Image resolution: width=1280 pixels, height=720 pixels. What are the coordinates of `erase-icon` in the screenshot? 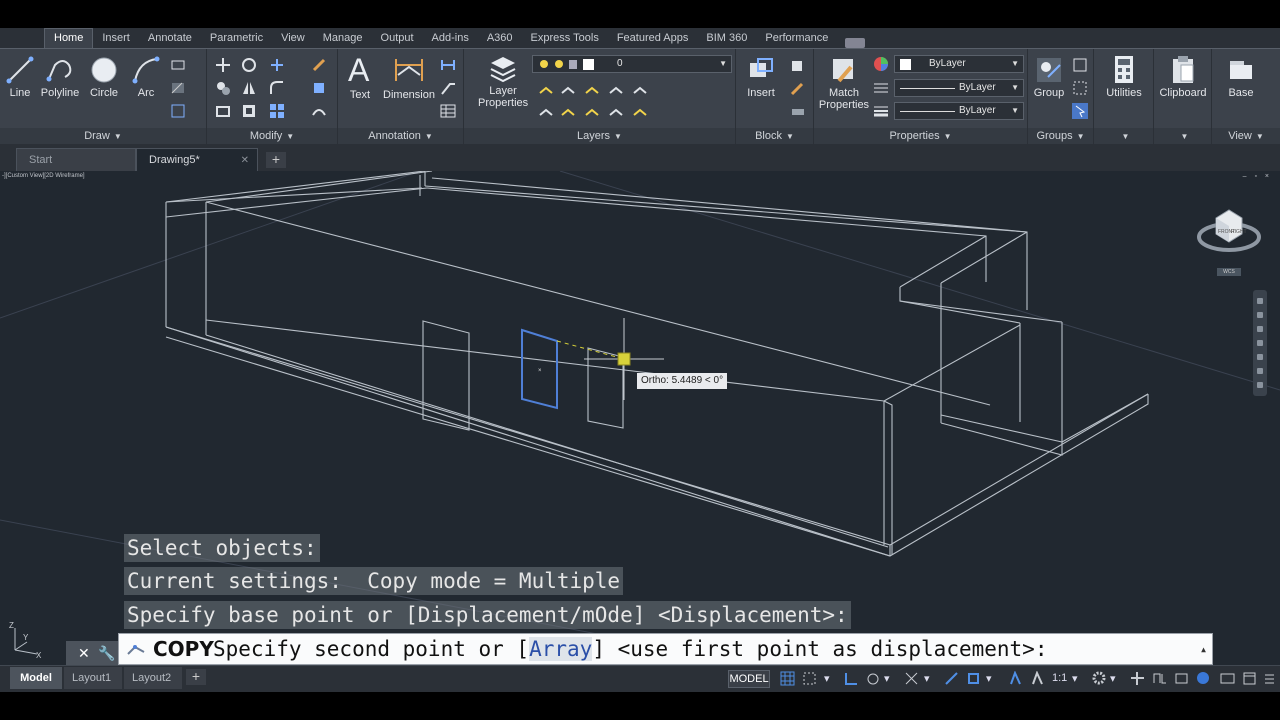 It's located at (319, 65).